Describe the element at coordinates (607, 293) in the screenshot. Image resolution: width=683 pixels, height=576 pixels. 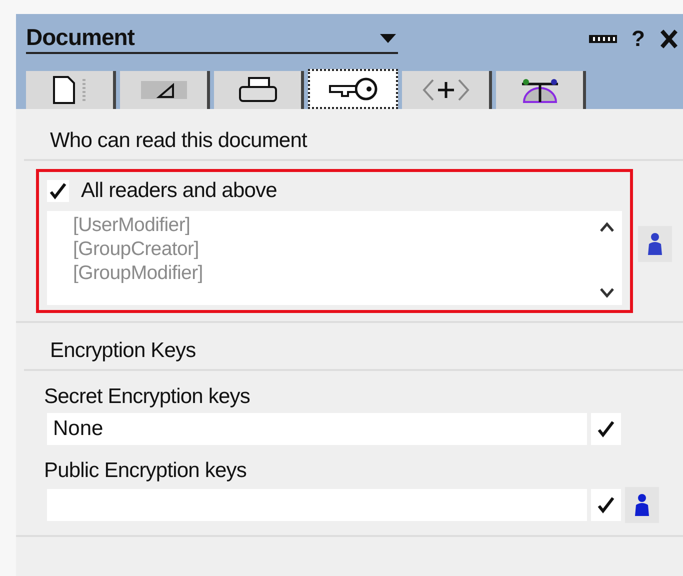
I see `scroll-down-icon` at that location.